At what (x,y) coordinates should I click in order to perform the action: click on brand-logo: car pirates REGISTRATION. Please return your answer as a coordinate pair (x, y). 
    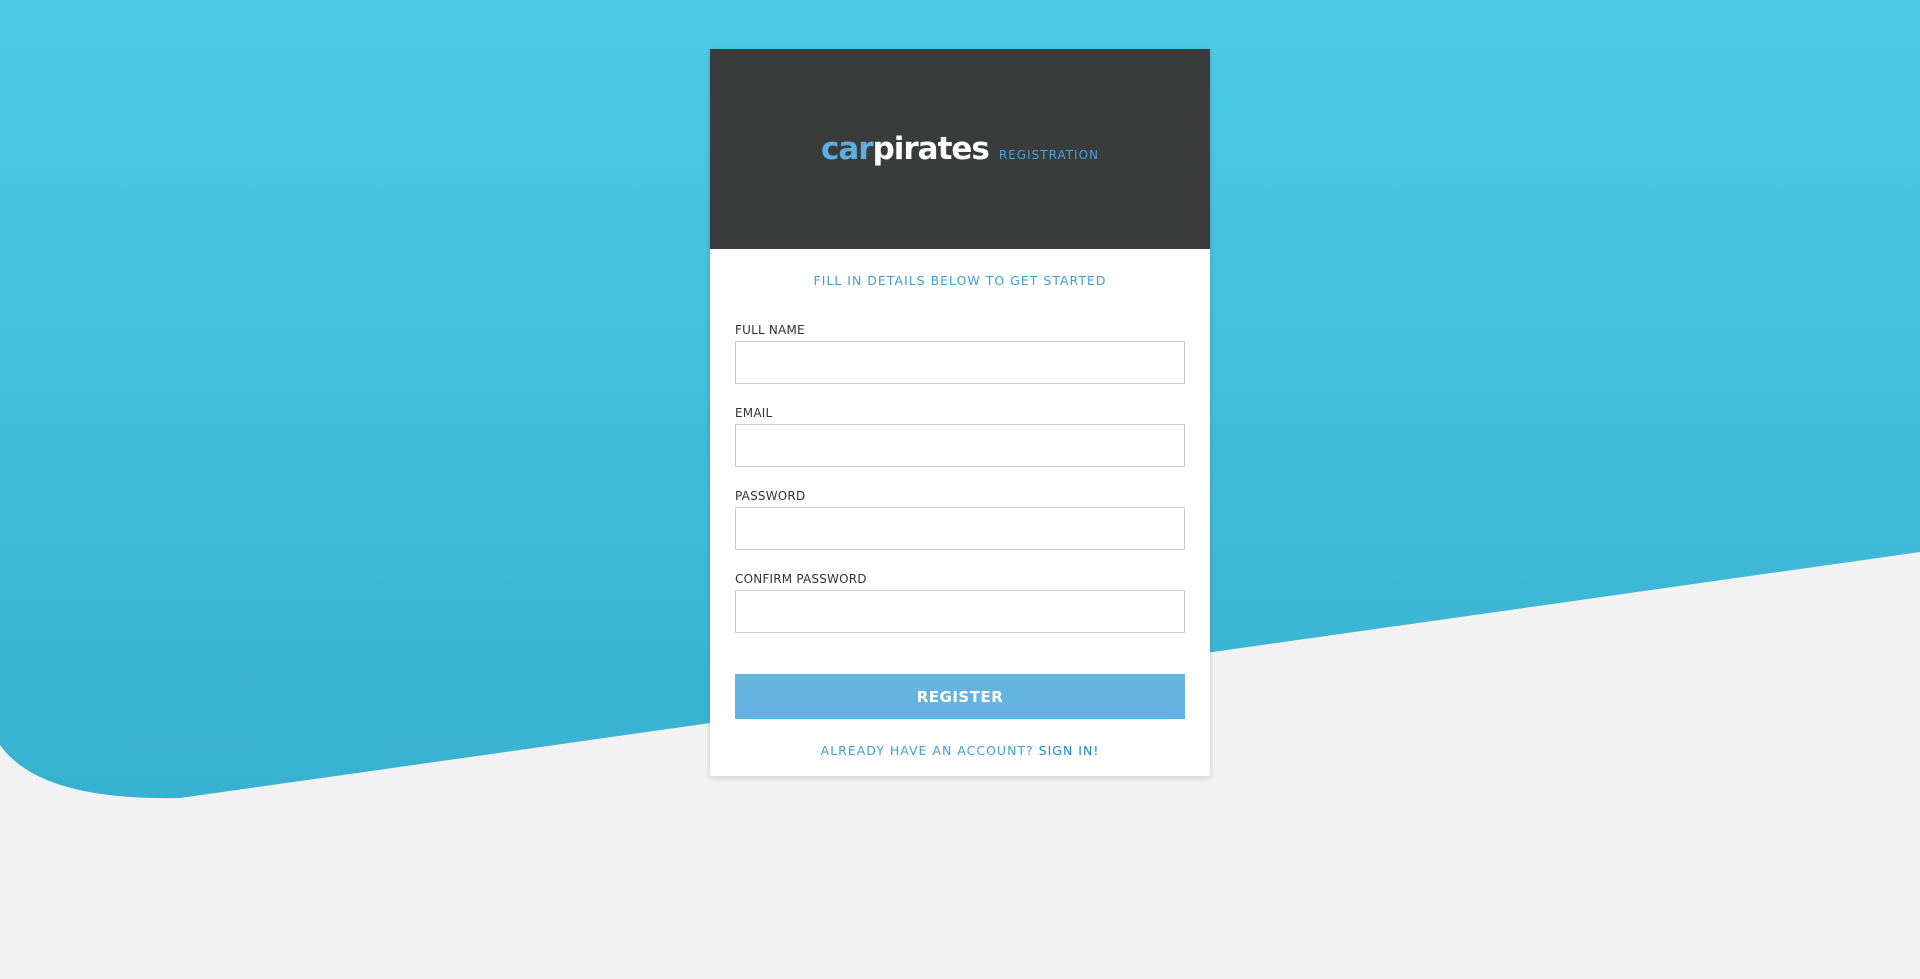
    Looking at the image, I should click on (960, 149).